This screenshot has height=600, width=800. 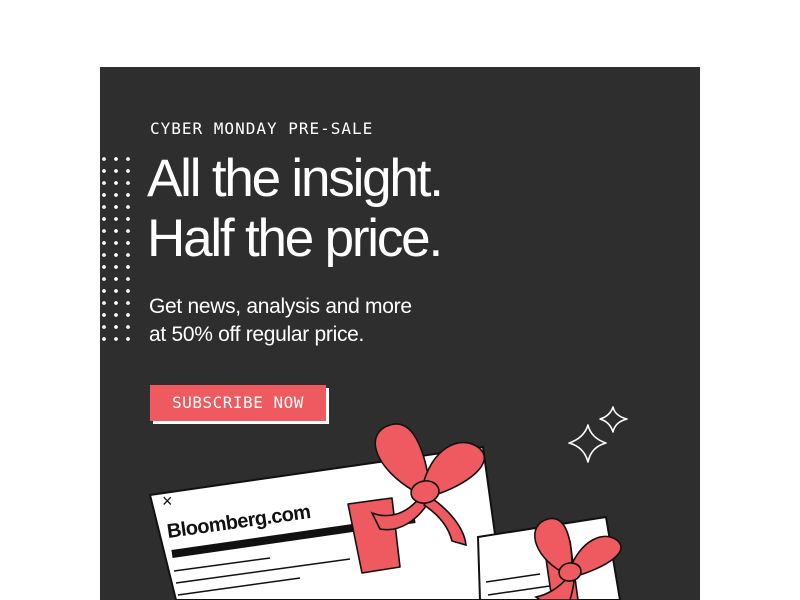 What do you see at coordinates (293, 555) in the screenshot?
I see `browser-content-lines` at bounding box center [293, 555].